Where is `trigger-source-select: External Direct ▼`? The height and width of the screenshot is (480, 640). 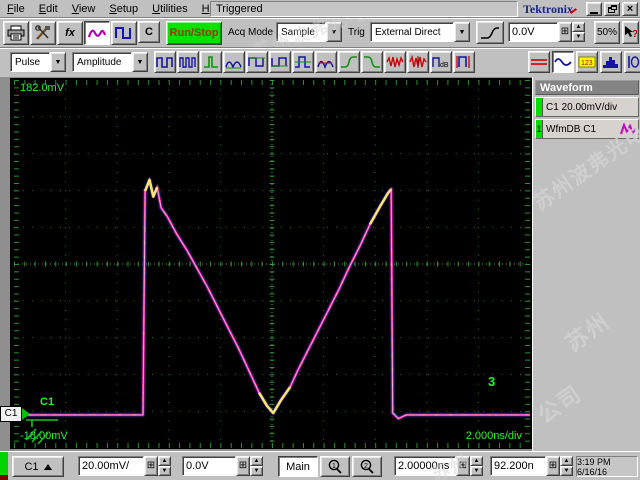
trigger-source-select: External Direct ▼ is located at coordinates (420, 32).